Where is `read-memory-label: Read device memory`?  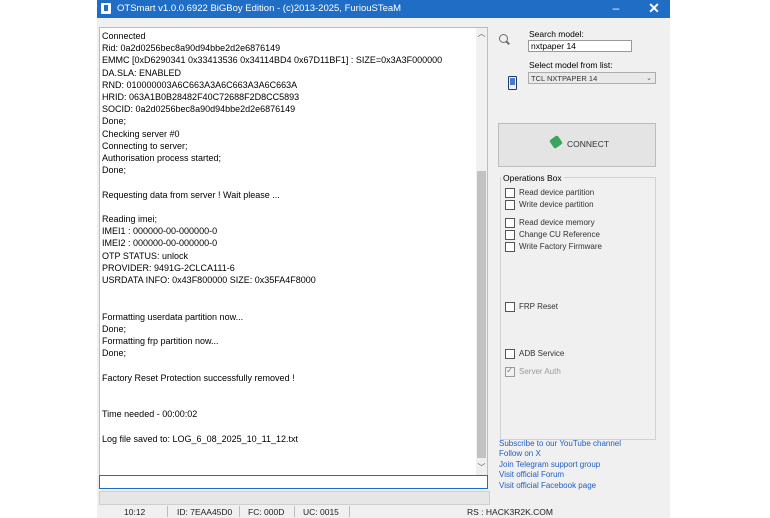 read-memory-label: Read device memory is located at coordinates (557, 222).